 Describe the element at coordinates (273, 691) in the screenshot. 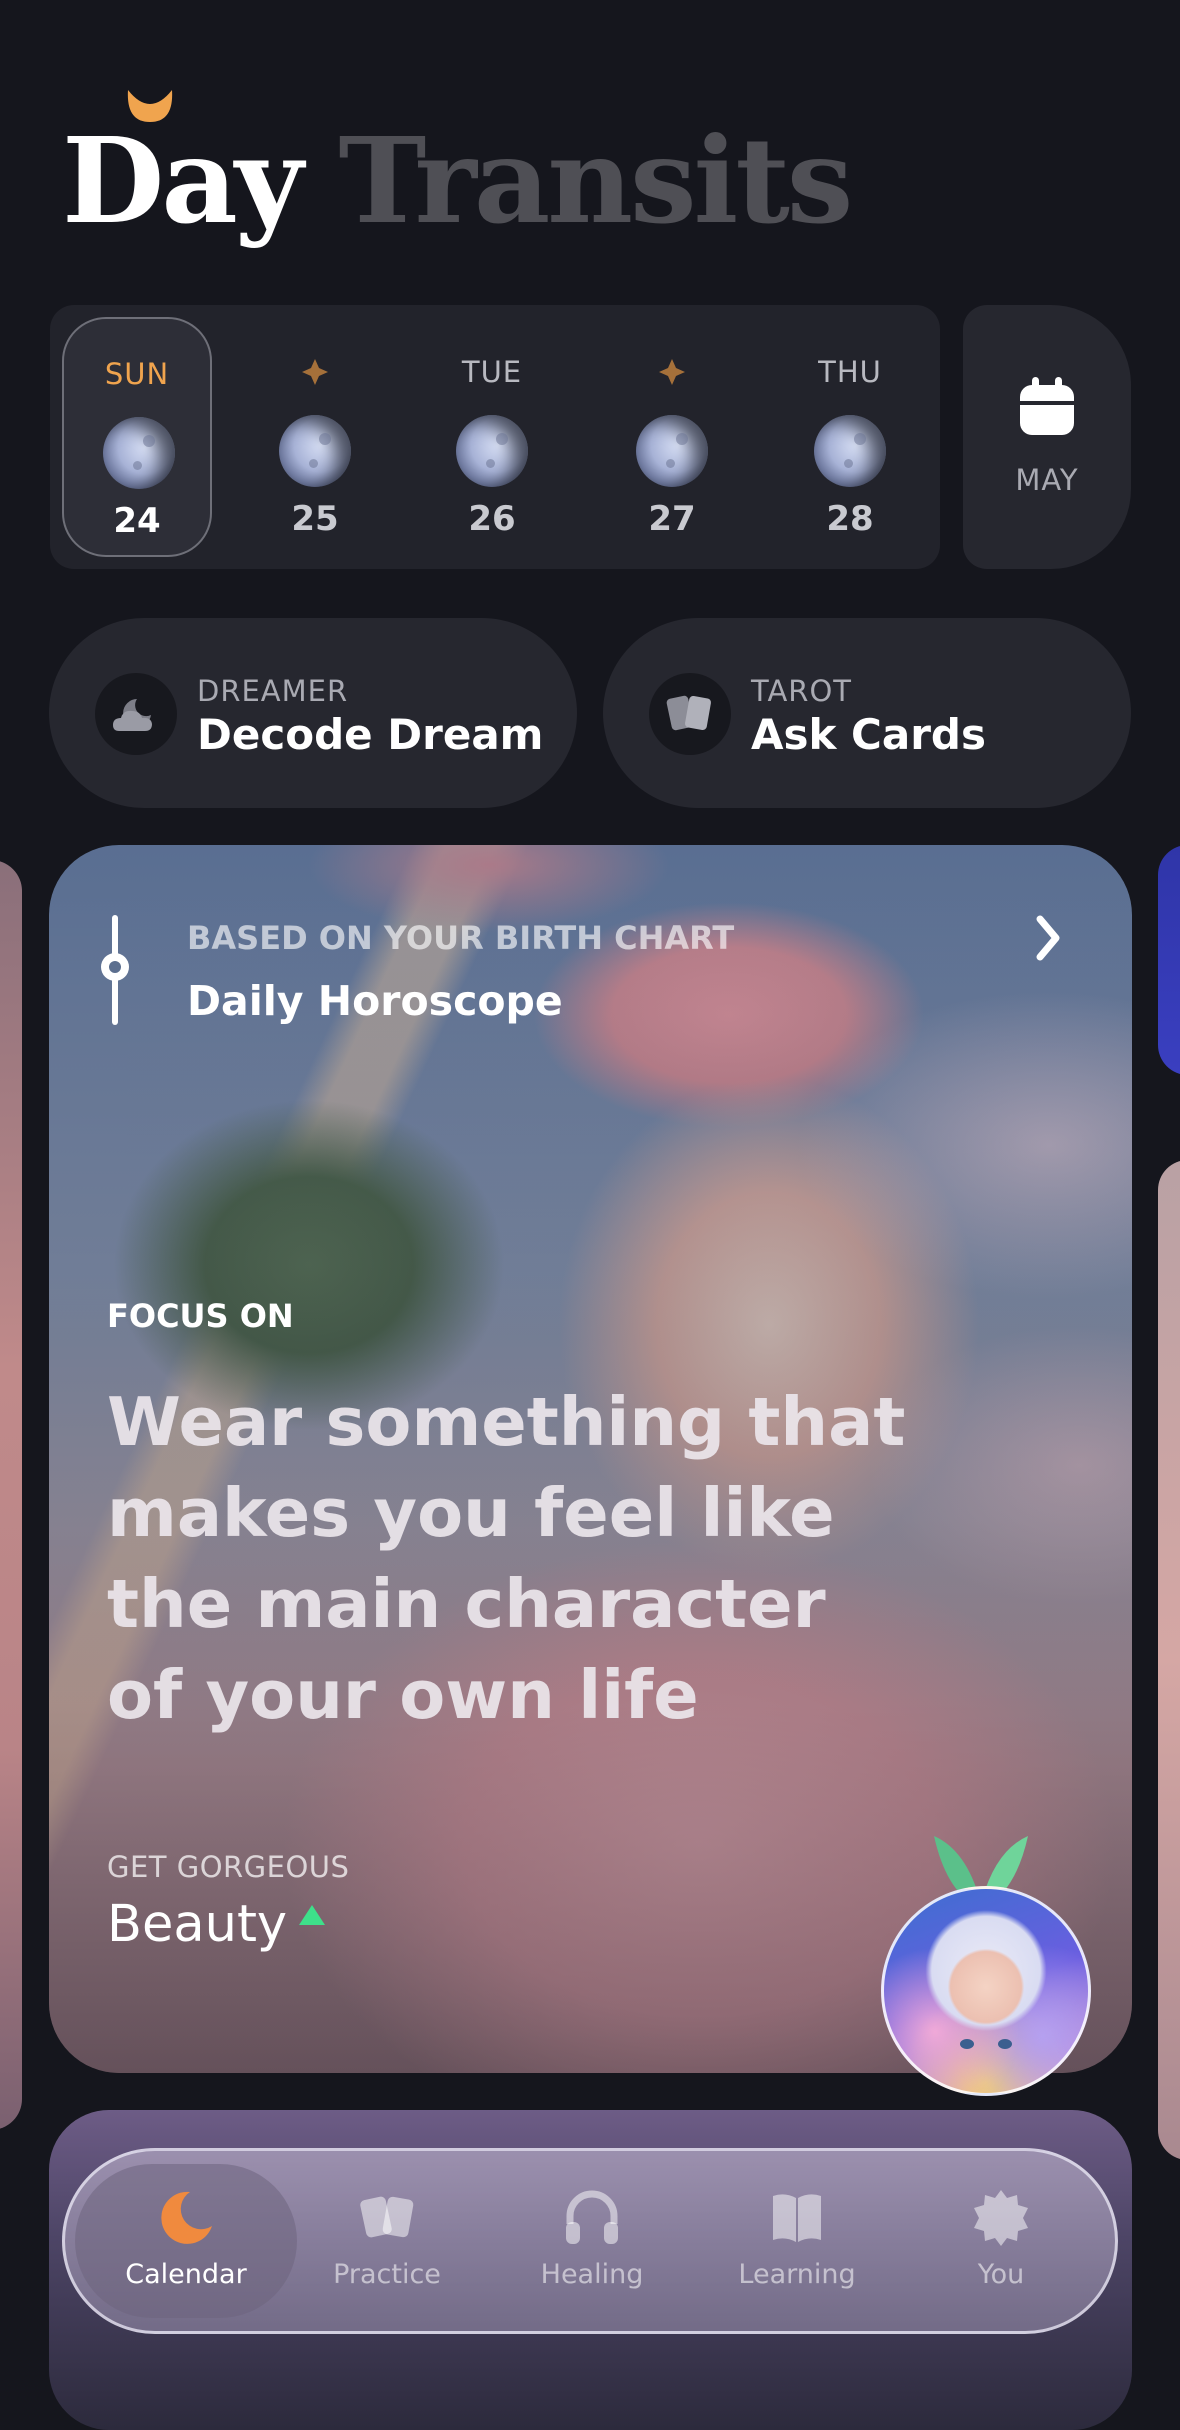

I see `pill-kicker: DREAMER` at that location.